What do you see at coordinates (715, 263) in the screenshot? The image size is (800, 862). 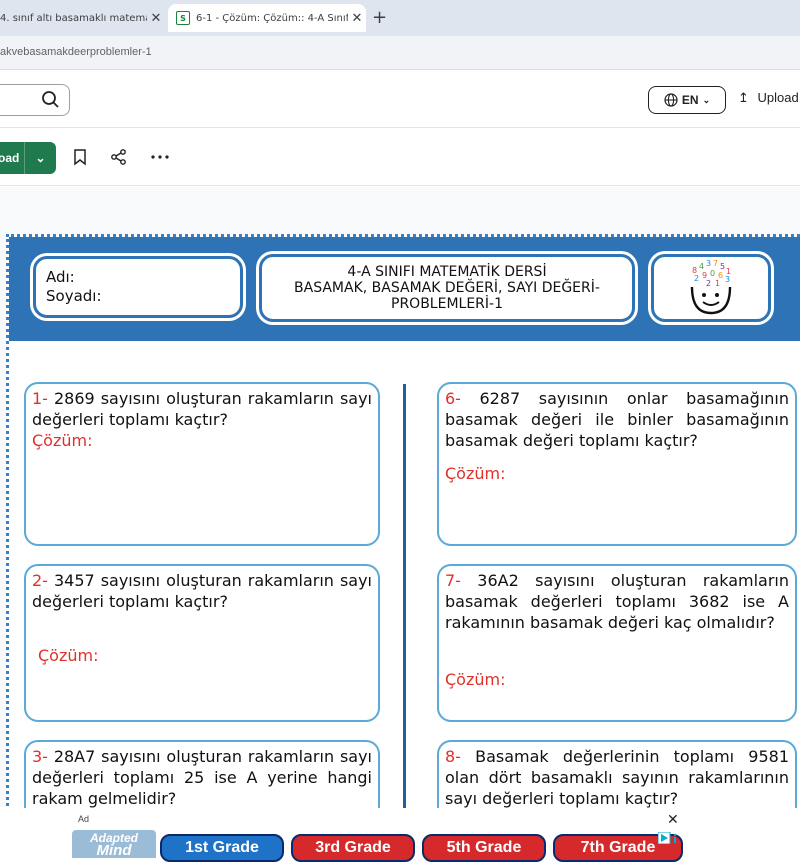 I see `svg-text: 7` at bounding box center [715, 263].